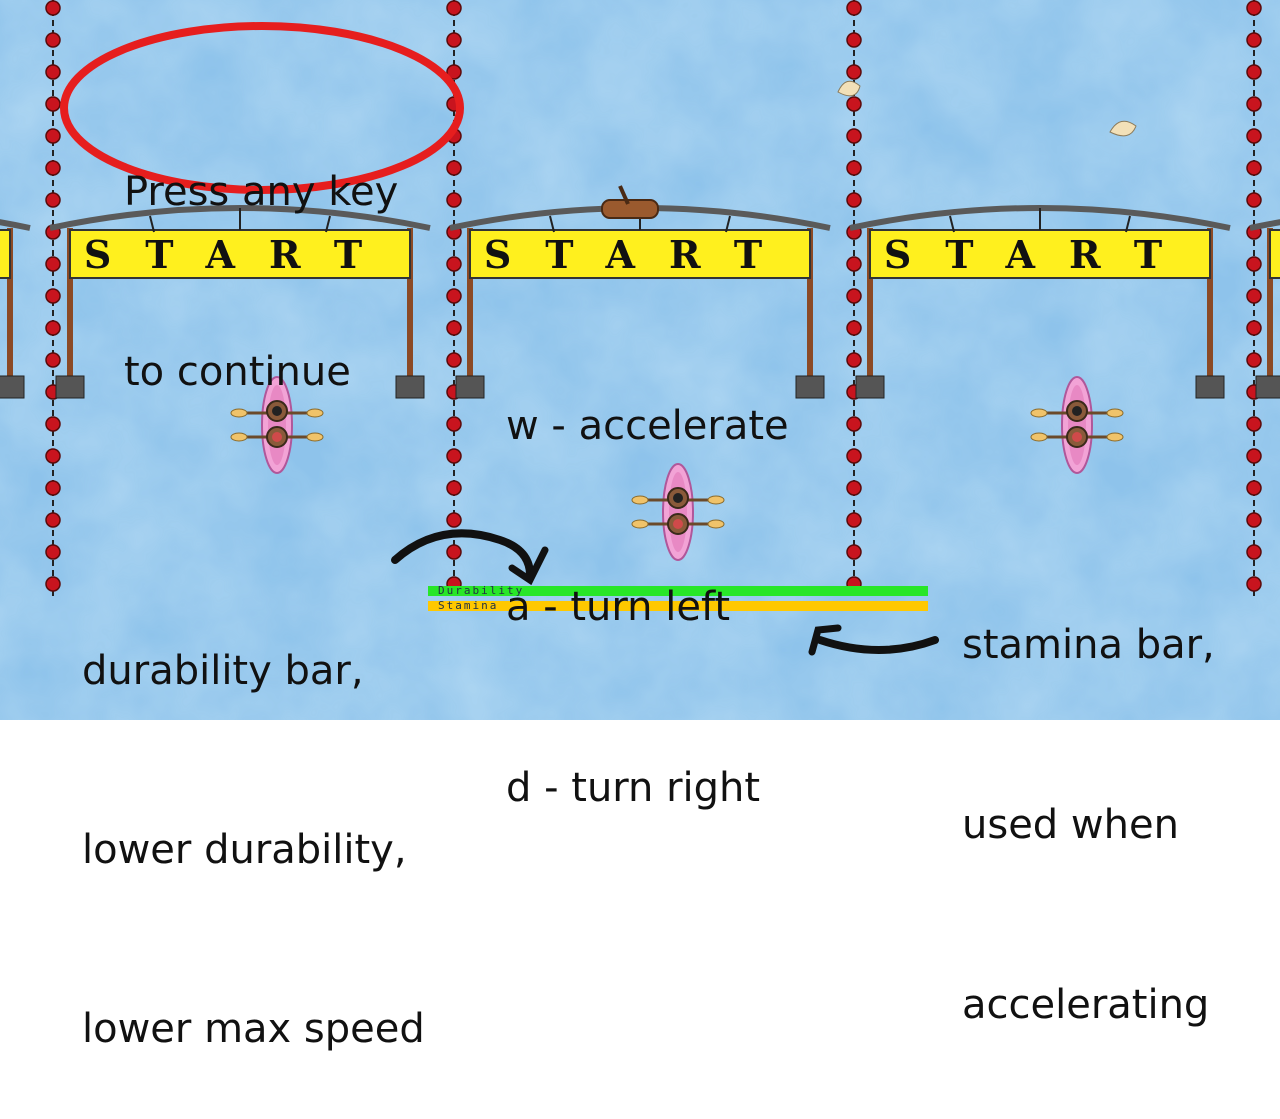 Image resolution: width=1280 pixels, height=1119 pixels. What do you see at coordinates (1088, 645) in the screenshot?
I see `stamina-note-line: stamina bar,` at bounding box center [1088, 645].